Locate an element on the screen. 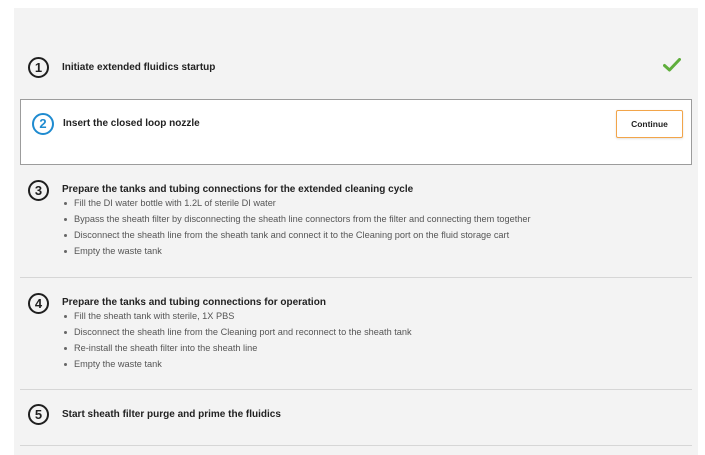  step-number-badge: 3 is located at coordinates (38, 190).